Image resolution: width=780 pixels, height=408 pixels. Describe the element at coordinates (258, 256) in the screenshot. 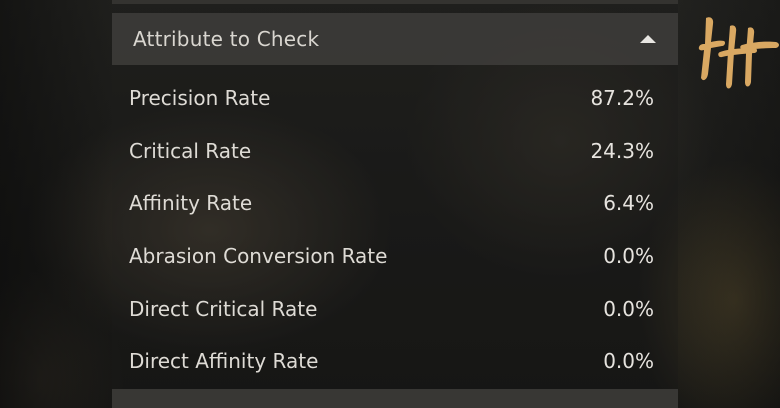

I see `attribute-name: Abrasion Conversion Rate` at that location.